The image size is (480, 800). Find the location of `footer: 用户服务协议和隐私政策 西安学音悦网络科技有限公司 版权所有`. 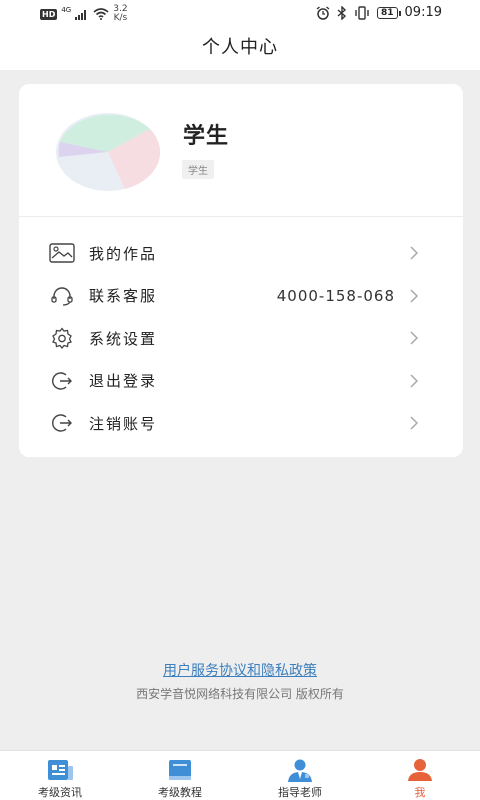

footer: 用户服务协议和隐私政策 西安学音悦网络科技有限公司 版权所有 is located at coordinates (240, 681).